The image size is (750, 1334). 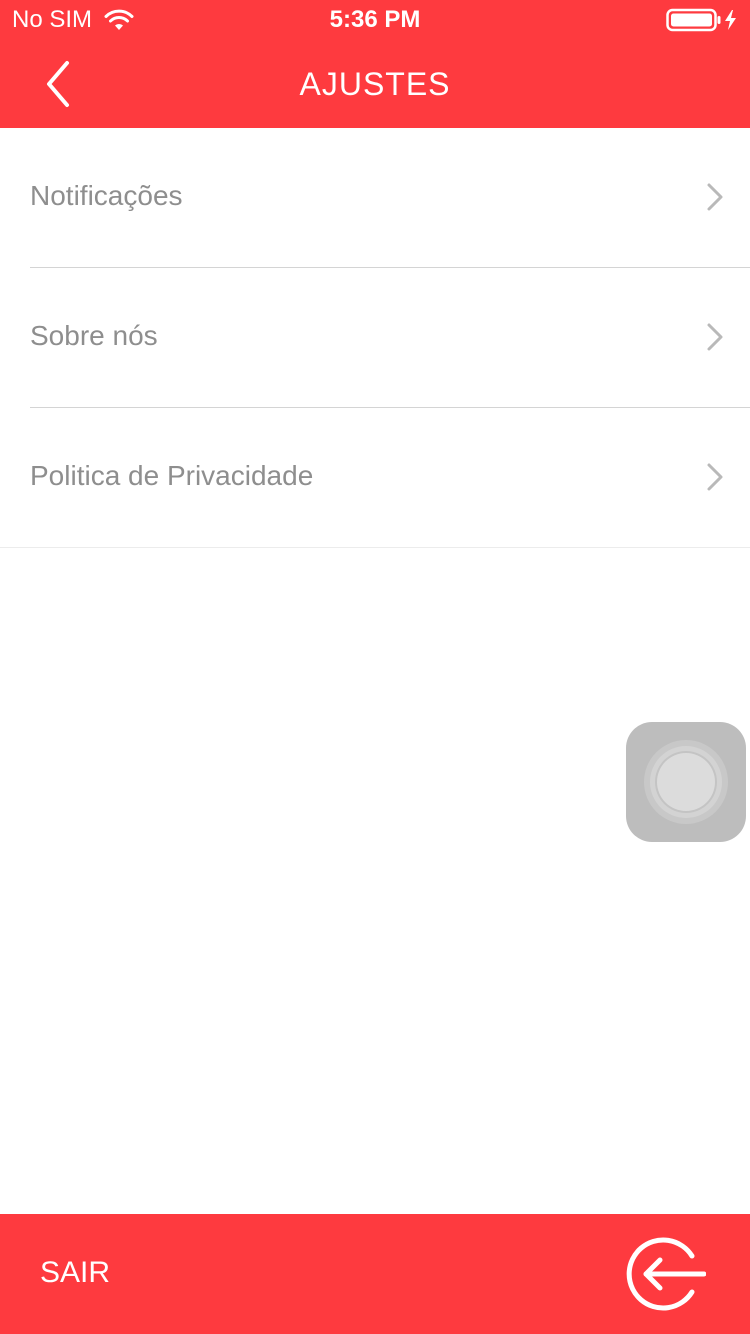 What do you see at coordinates (730, 20) in the screenshot?
I see `charging-bolt-icon` at bounding box center [730, 20].